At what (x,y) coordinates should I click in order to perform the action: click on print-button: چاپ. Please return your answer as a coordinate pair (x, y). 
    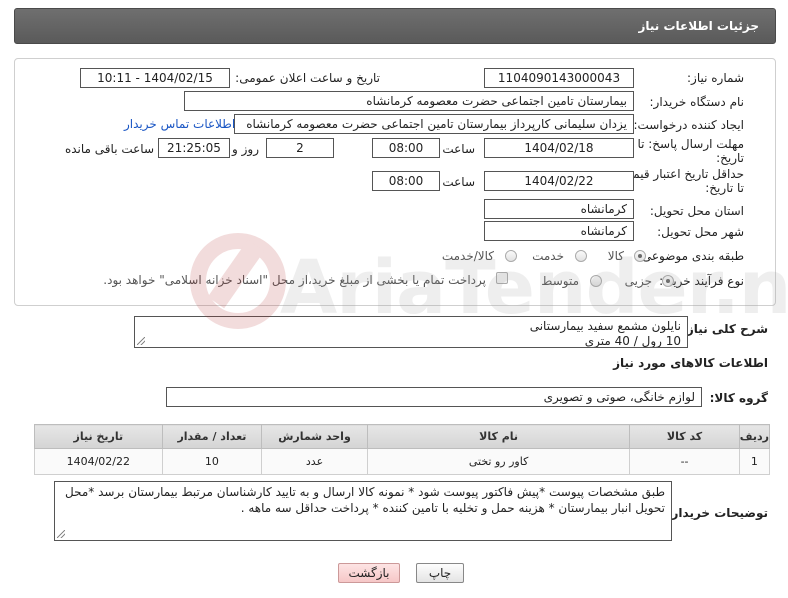
    Looking at the image, I should click on (440, 573).